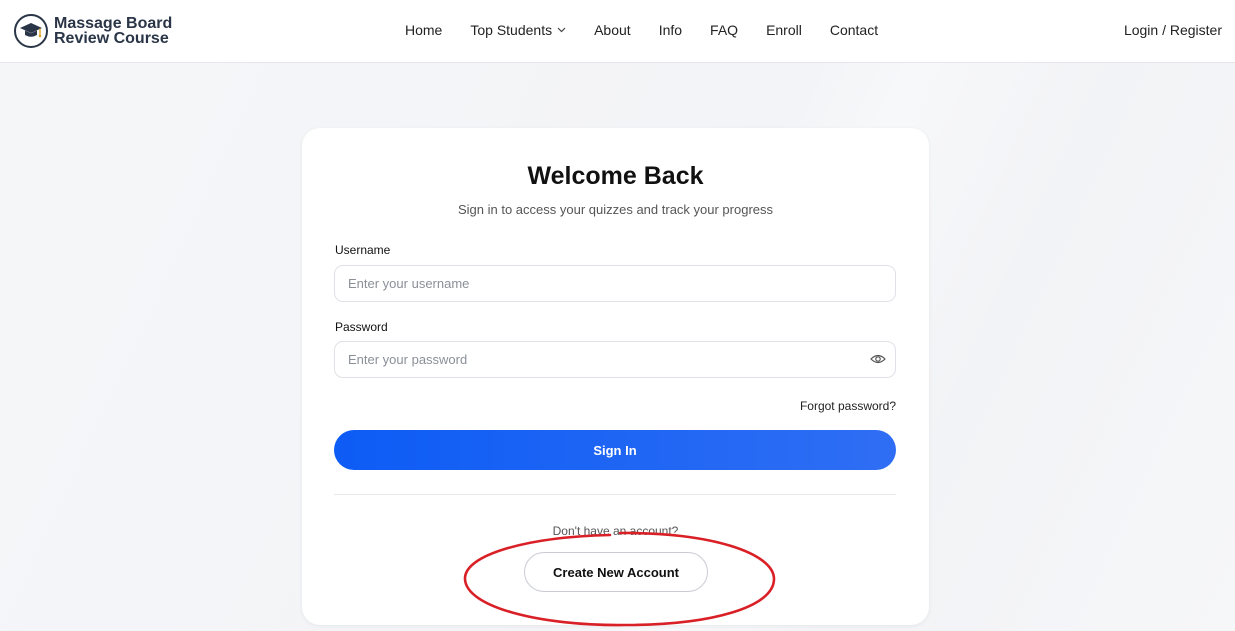  I want to click on nav-about-label: About, so click(612, 30).